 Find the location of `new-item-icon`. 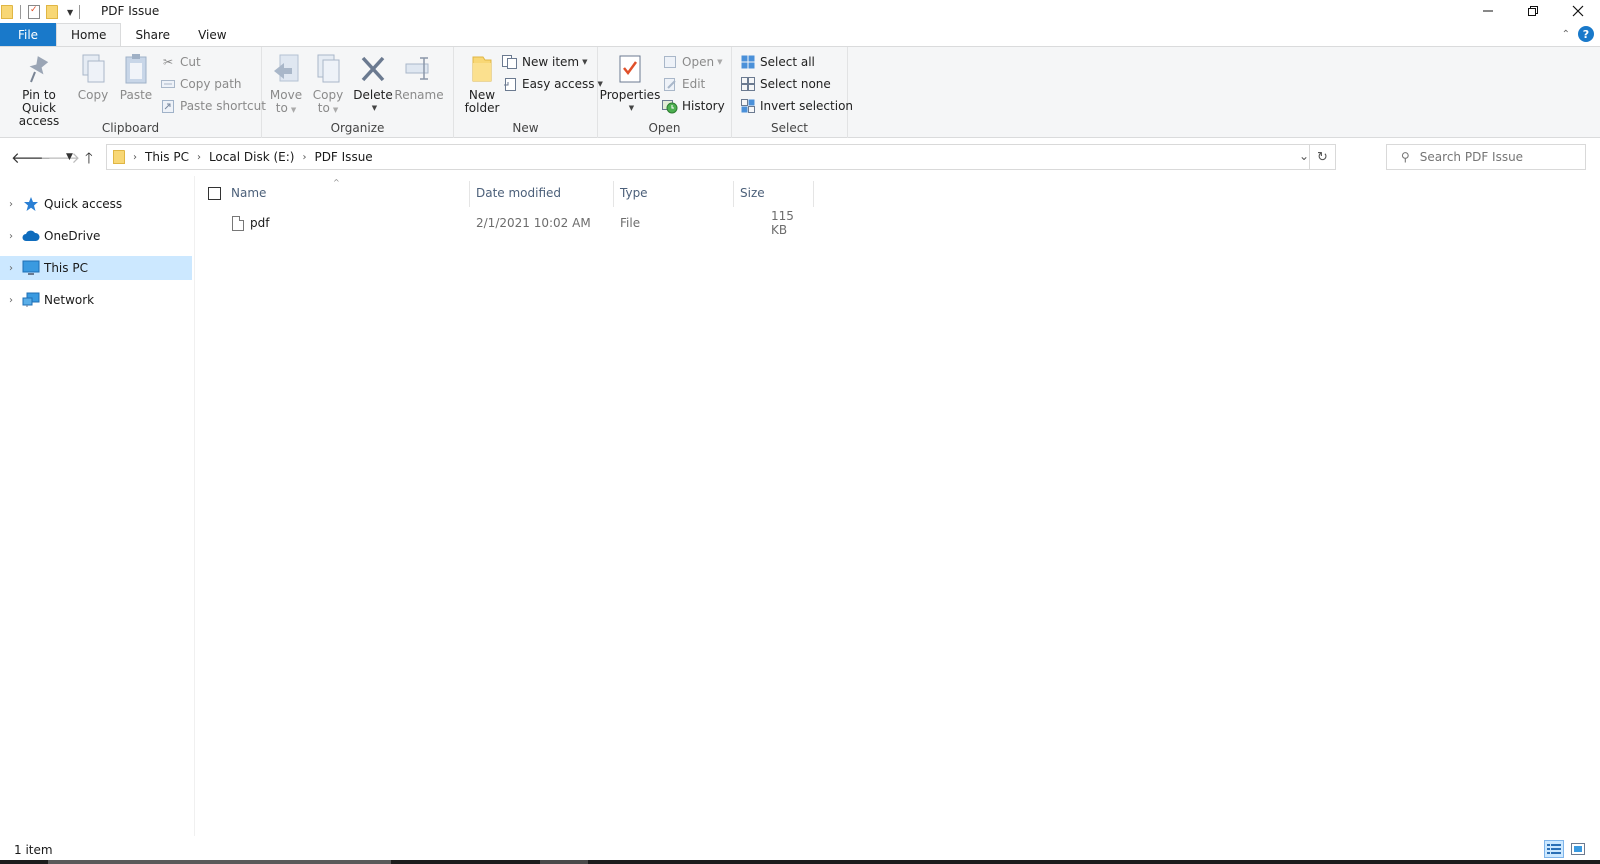

new-item-icon is located at coordinates (510, 62).